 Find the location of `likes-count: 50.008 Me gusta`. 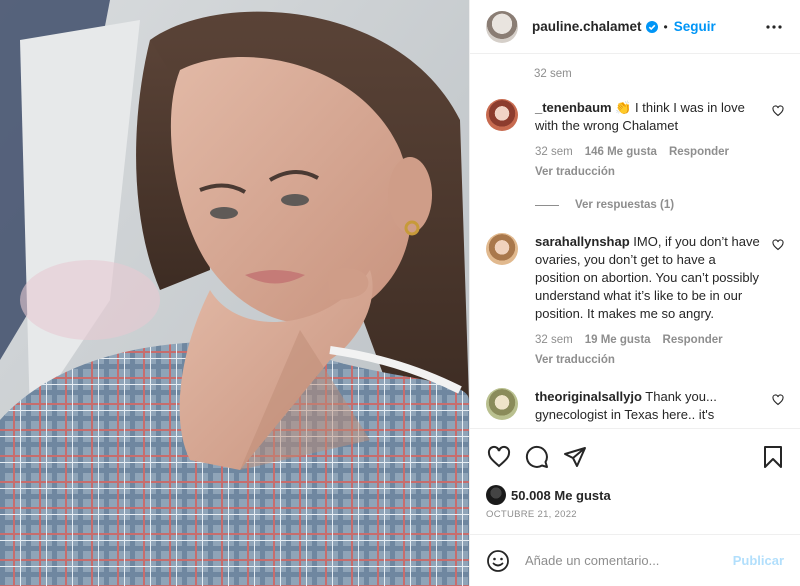

likes-count: 50.008 Me gusta is located at coordinates (561, 495).